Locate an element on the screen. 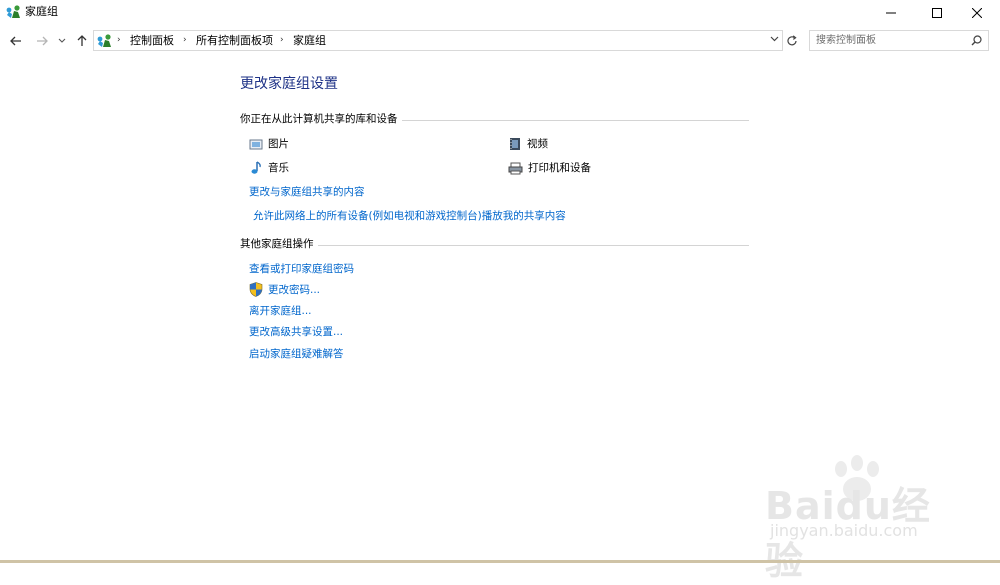  page-title: 更改家庭组设置 is located at coordinates (289, 84).